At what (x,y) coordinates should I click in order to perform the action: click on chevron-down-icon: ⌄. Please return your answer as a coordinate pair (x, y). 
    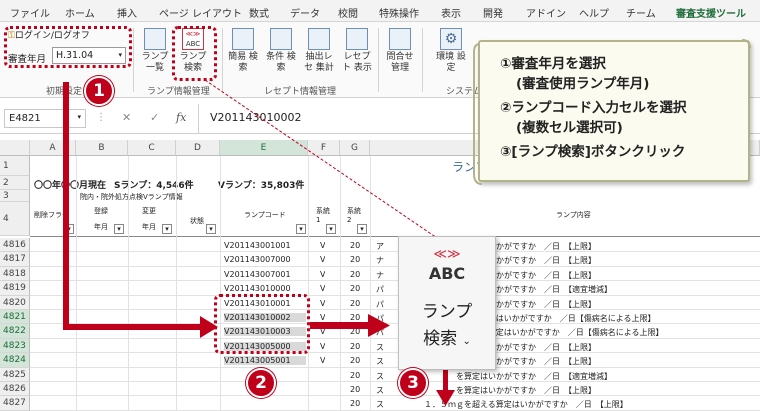
    Looking at the image, I should click on (466, 341).